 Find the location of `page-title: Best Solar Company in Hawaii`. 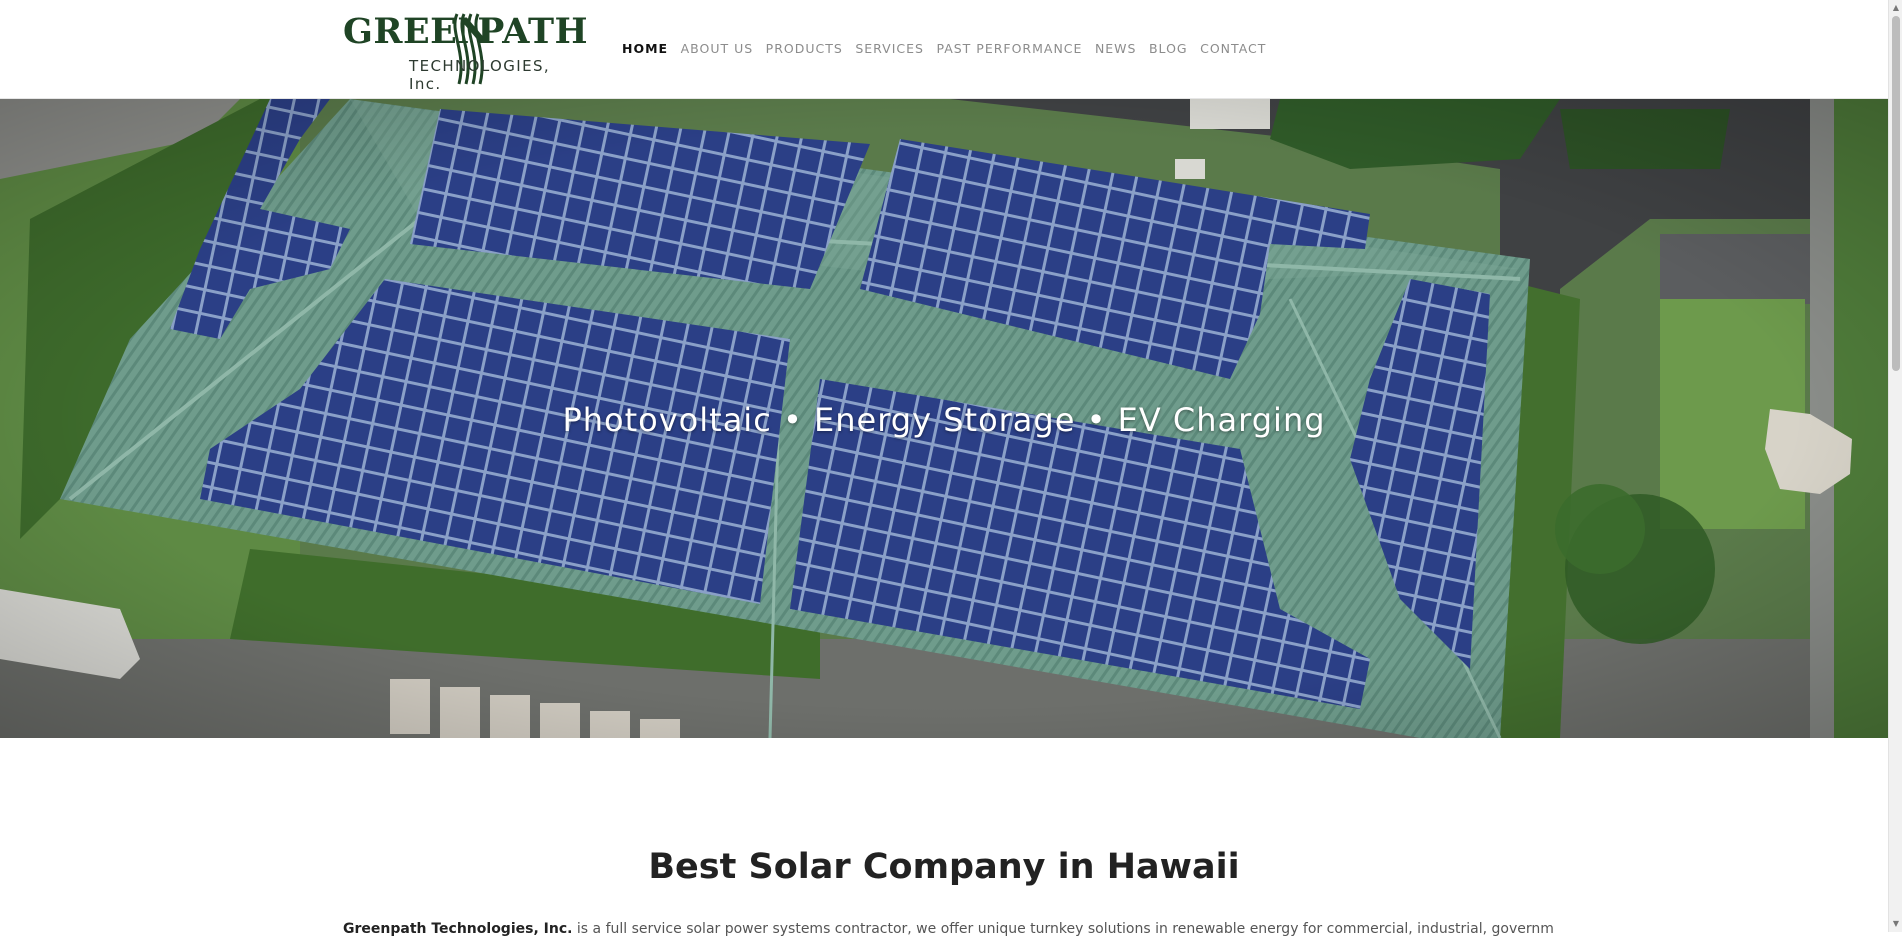

page-title: Best Solar Company in Hawaii is located at coordinates (944, 867).